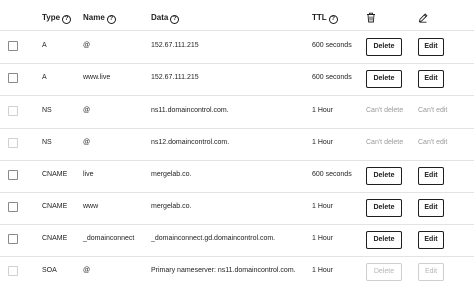  Describe the element at coordinates (57, 18) in the screenshot. I see `header-type: Type?` at that location.